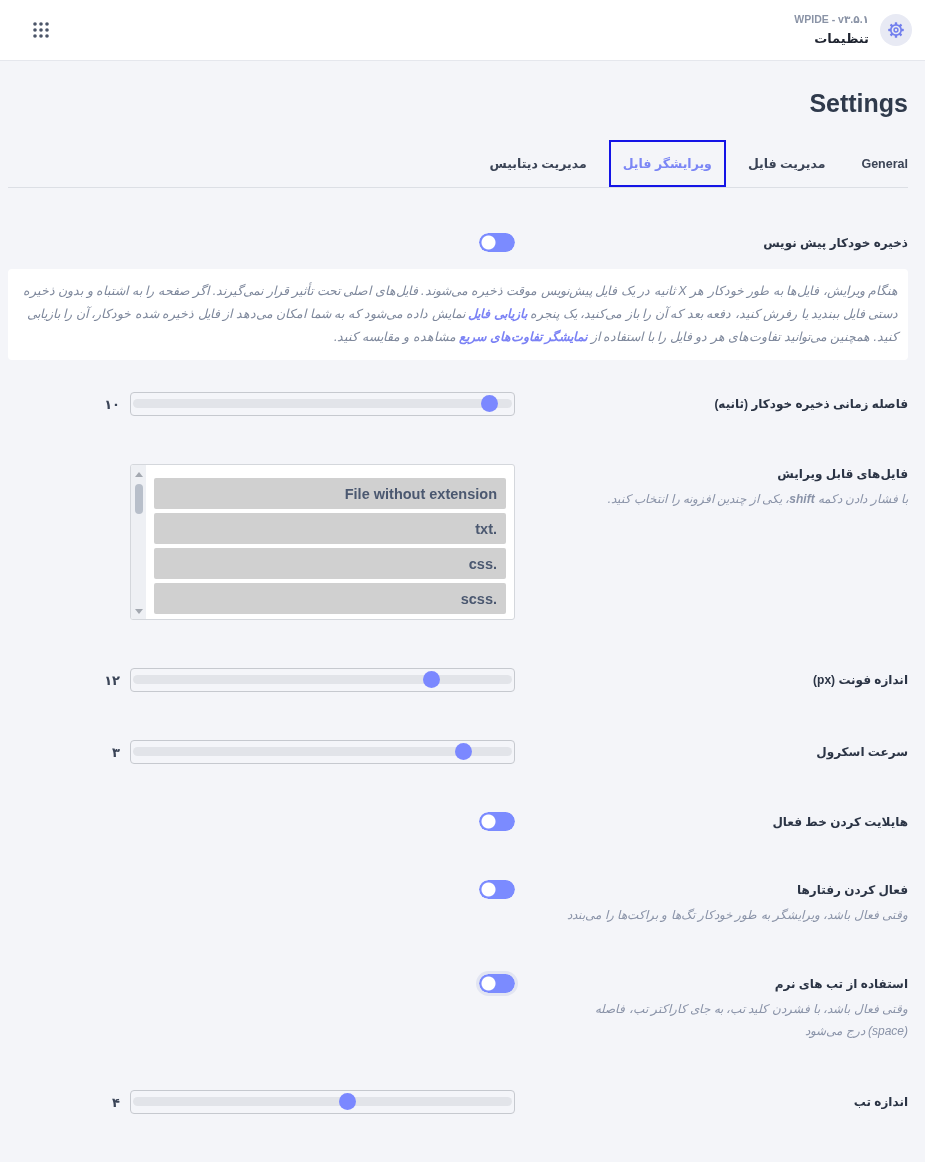 The image size is (925, 1162). Describe the element at coordinates (786, 163) in the screenshot. I see `tab: مدیریت فایل` at that location.